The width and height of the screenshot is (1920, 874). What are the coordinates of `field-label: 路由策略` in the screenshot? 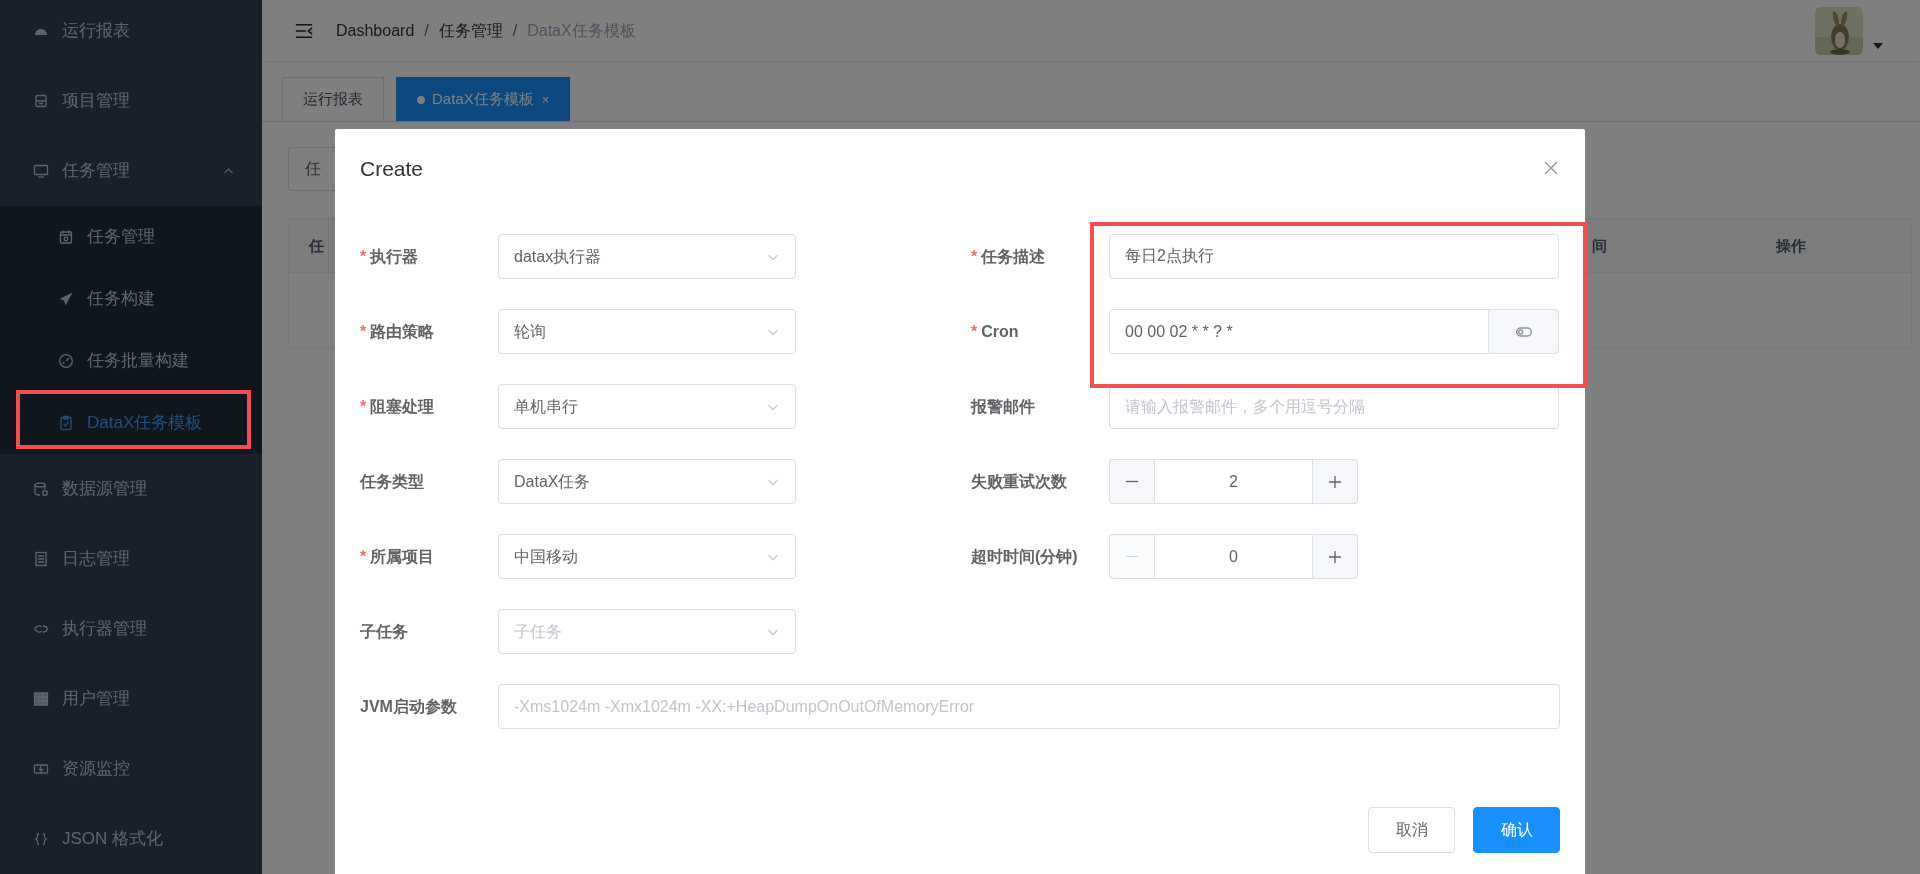 It's located at (402, 331).